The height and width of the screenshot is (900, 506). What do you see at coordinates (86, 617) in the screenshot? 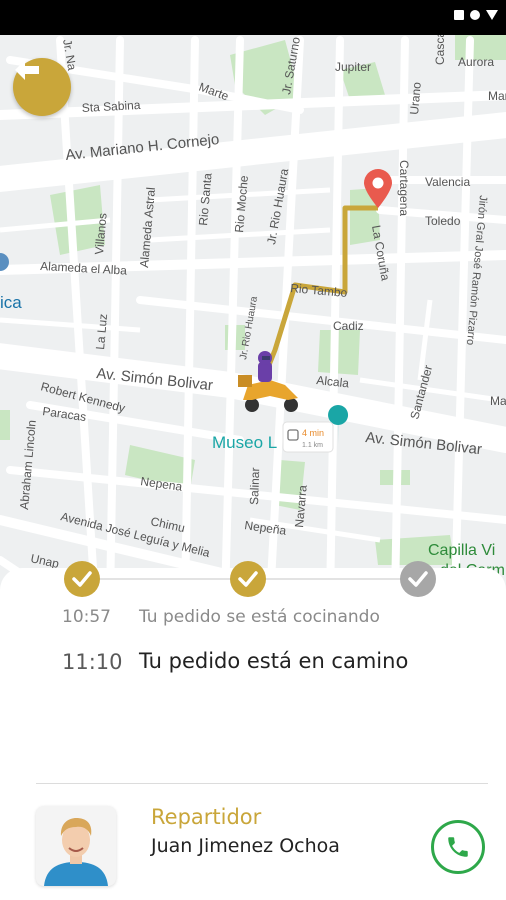
I see `event-time: 10:57` at bounding box center [86, 617].